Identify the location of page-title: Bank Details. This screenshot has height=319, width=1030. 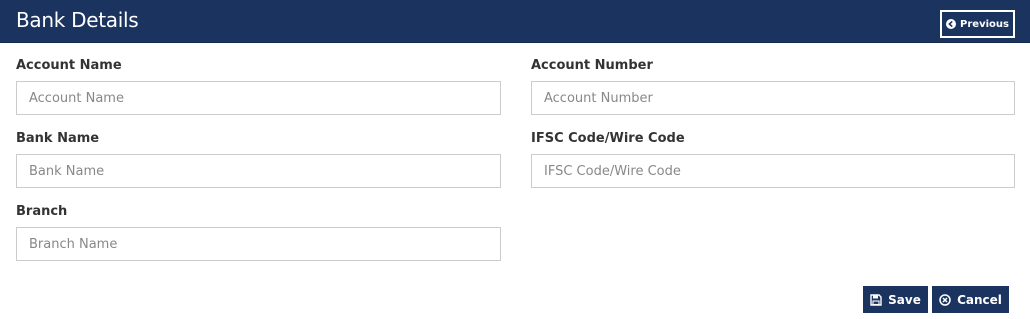
(77, 20).